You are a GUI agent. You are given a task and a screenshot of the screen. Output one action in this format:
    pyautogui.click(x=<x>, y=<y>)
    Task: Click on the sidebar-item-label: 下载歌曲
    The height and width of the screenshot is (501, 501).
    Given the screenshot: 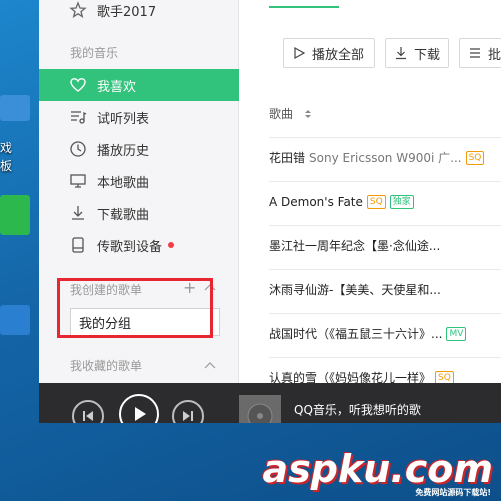 What is the action you would take?
    pyautogui.click(x=123, y=215)
    